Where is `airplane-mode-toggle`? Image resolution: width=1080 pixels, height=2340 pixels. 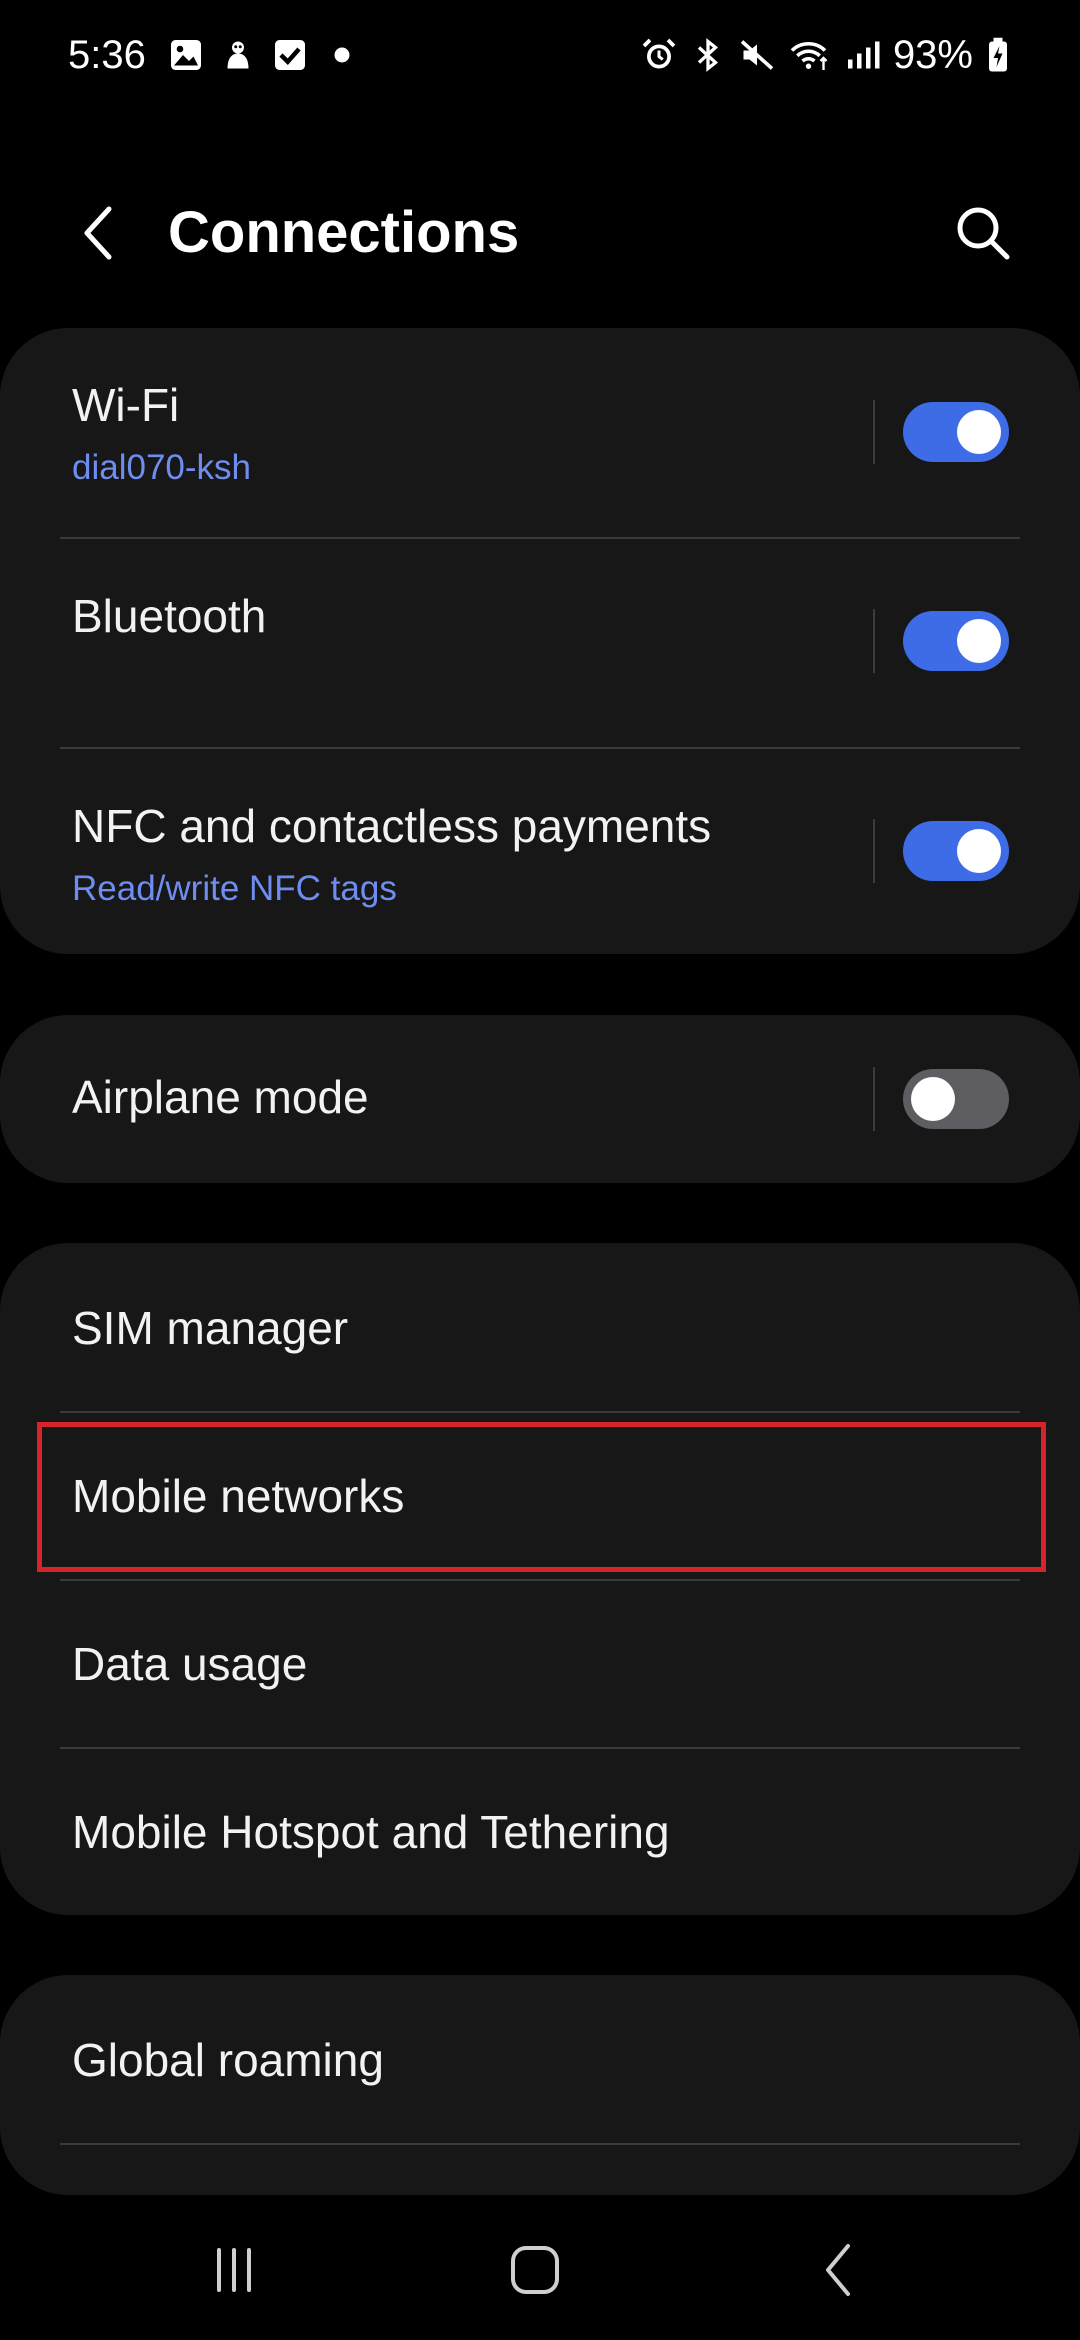
airplane-mode-toggle is located at coordinates (956, 1099).